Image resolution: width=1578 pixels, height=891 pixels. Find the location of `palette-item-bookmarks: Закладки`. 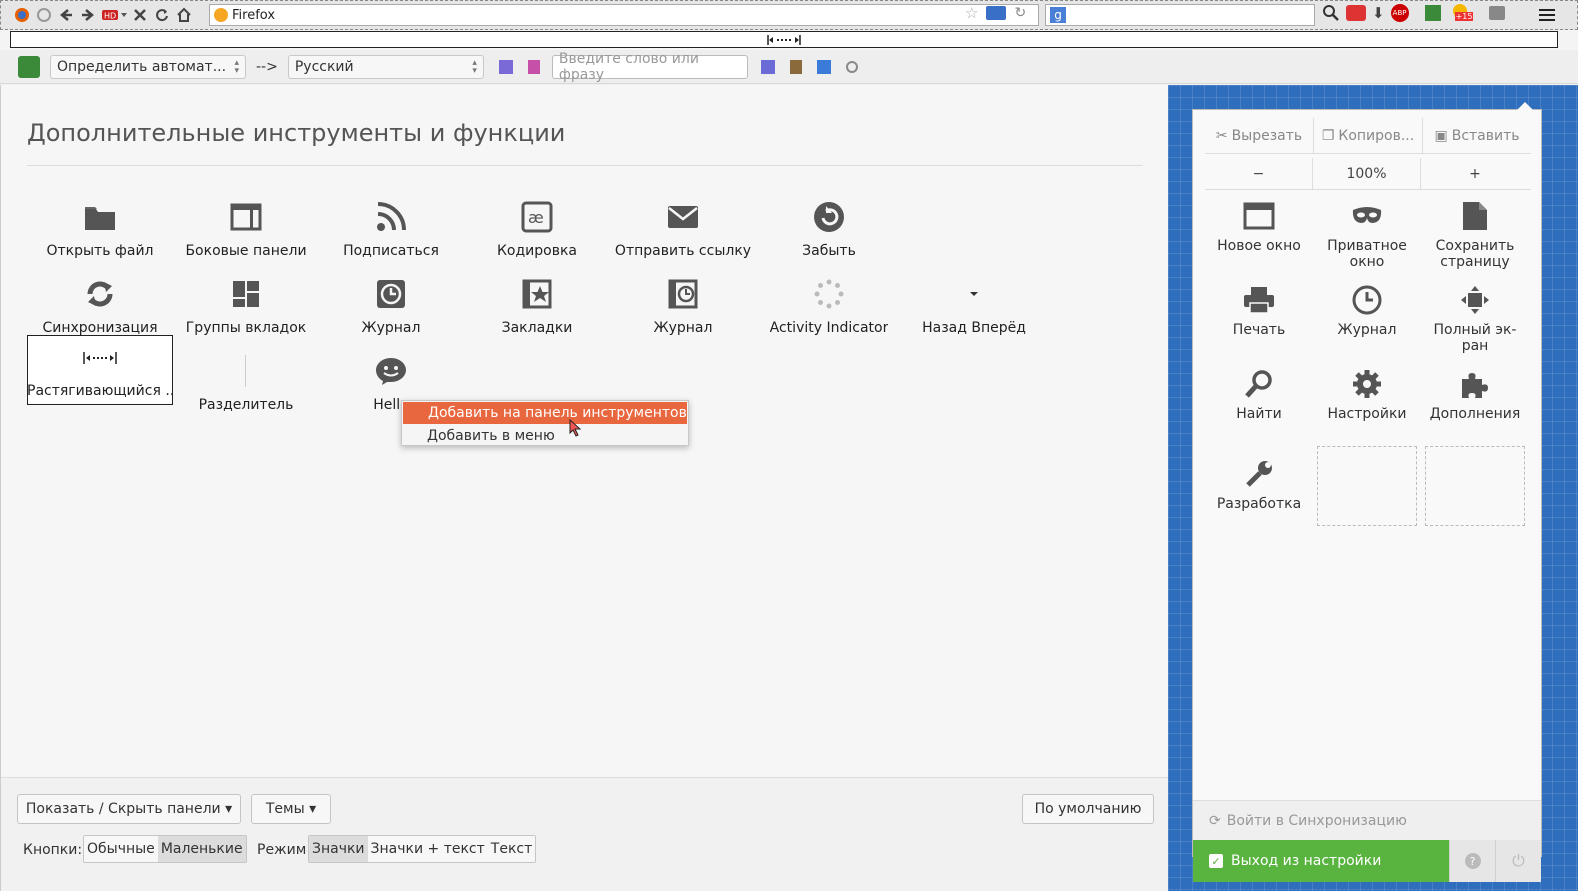

palette-item-bookmarks: Закладки is located at coordinates (537, 299).